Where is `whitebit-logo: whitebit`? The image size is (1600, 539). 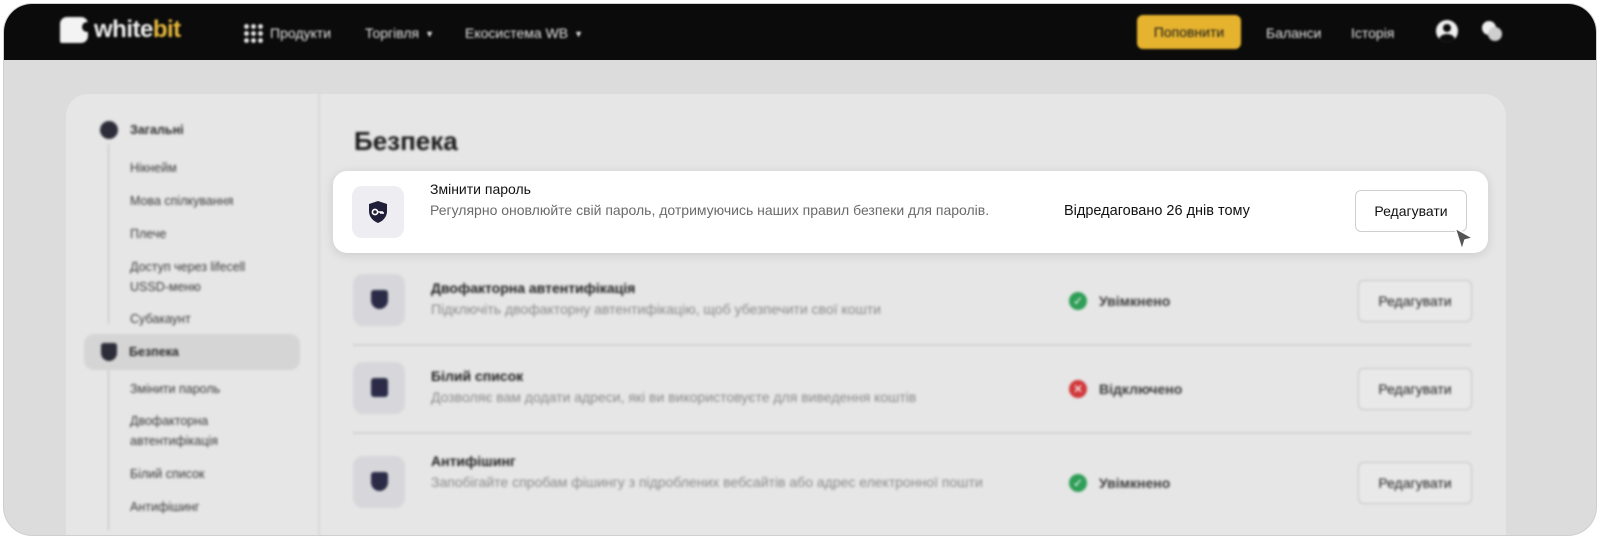
whitebit-logo: whitebit is located at coordinates (120, 30).